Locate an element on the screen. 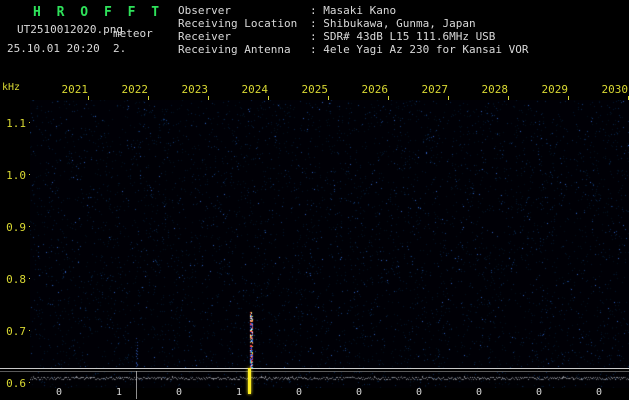 The height and width of the screenshot is (400, 629). info-label: Receiving Location is located at coordinates (238, 23).